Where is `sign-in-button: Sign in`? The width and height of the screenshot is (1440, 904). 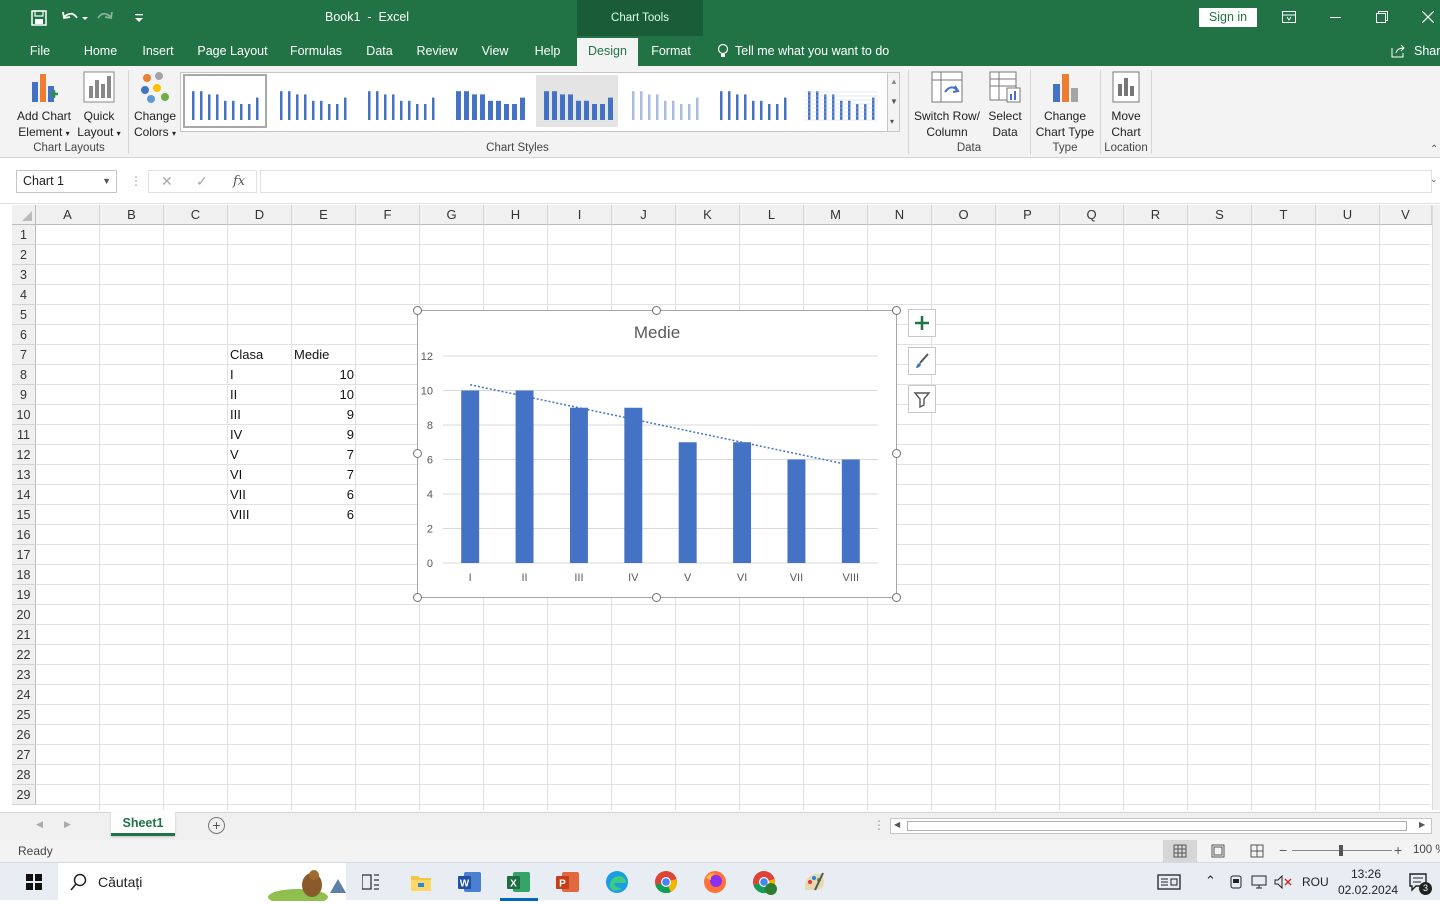
sign-in-button: Sign in is located at coordinates (1228, 17).